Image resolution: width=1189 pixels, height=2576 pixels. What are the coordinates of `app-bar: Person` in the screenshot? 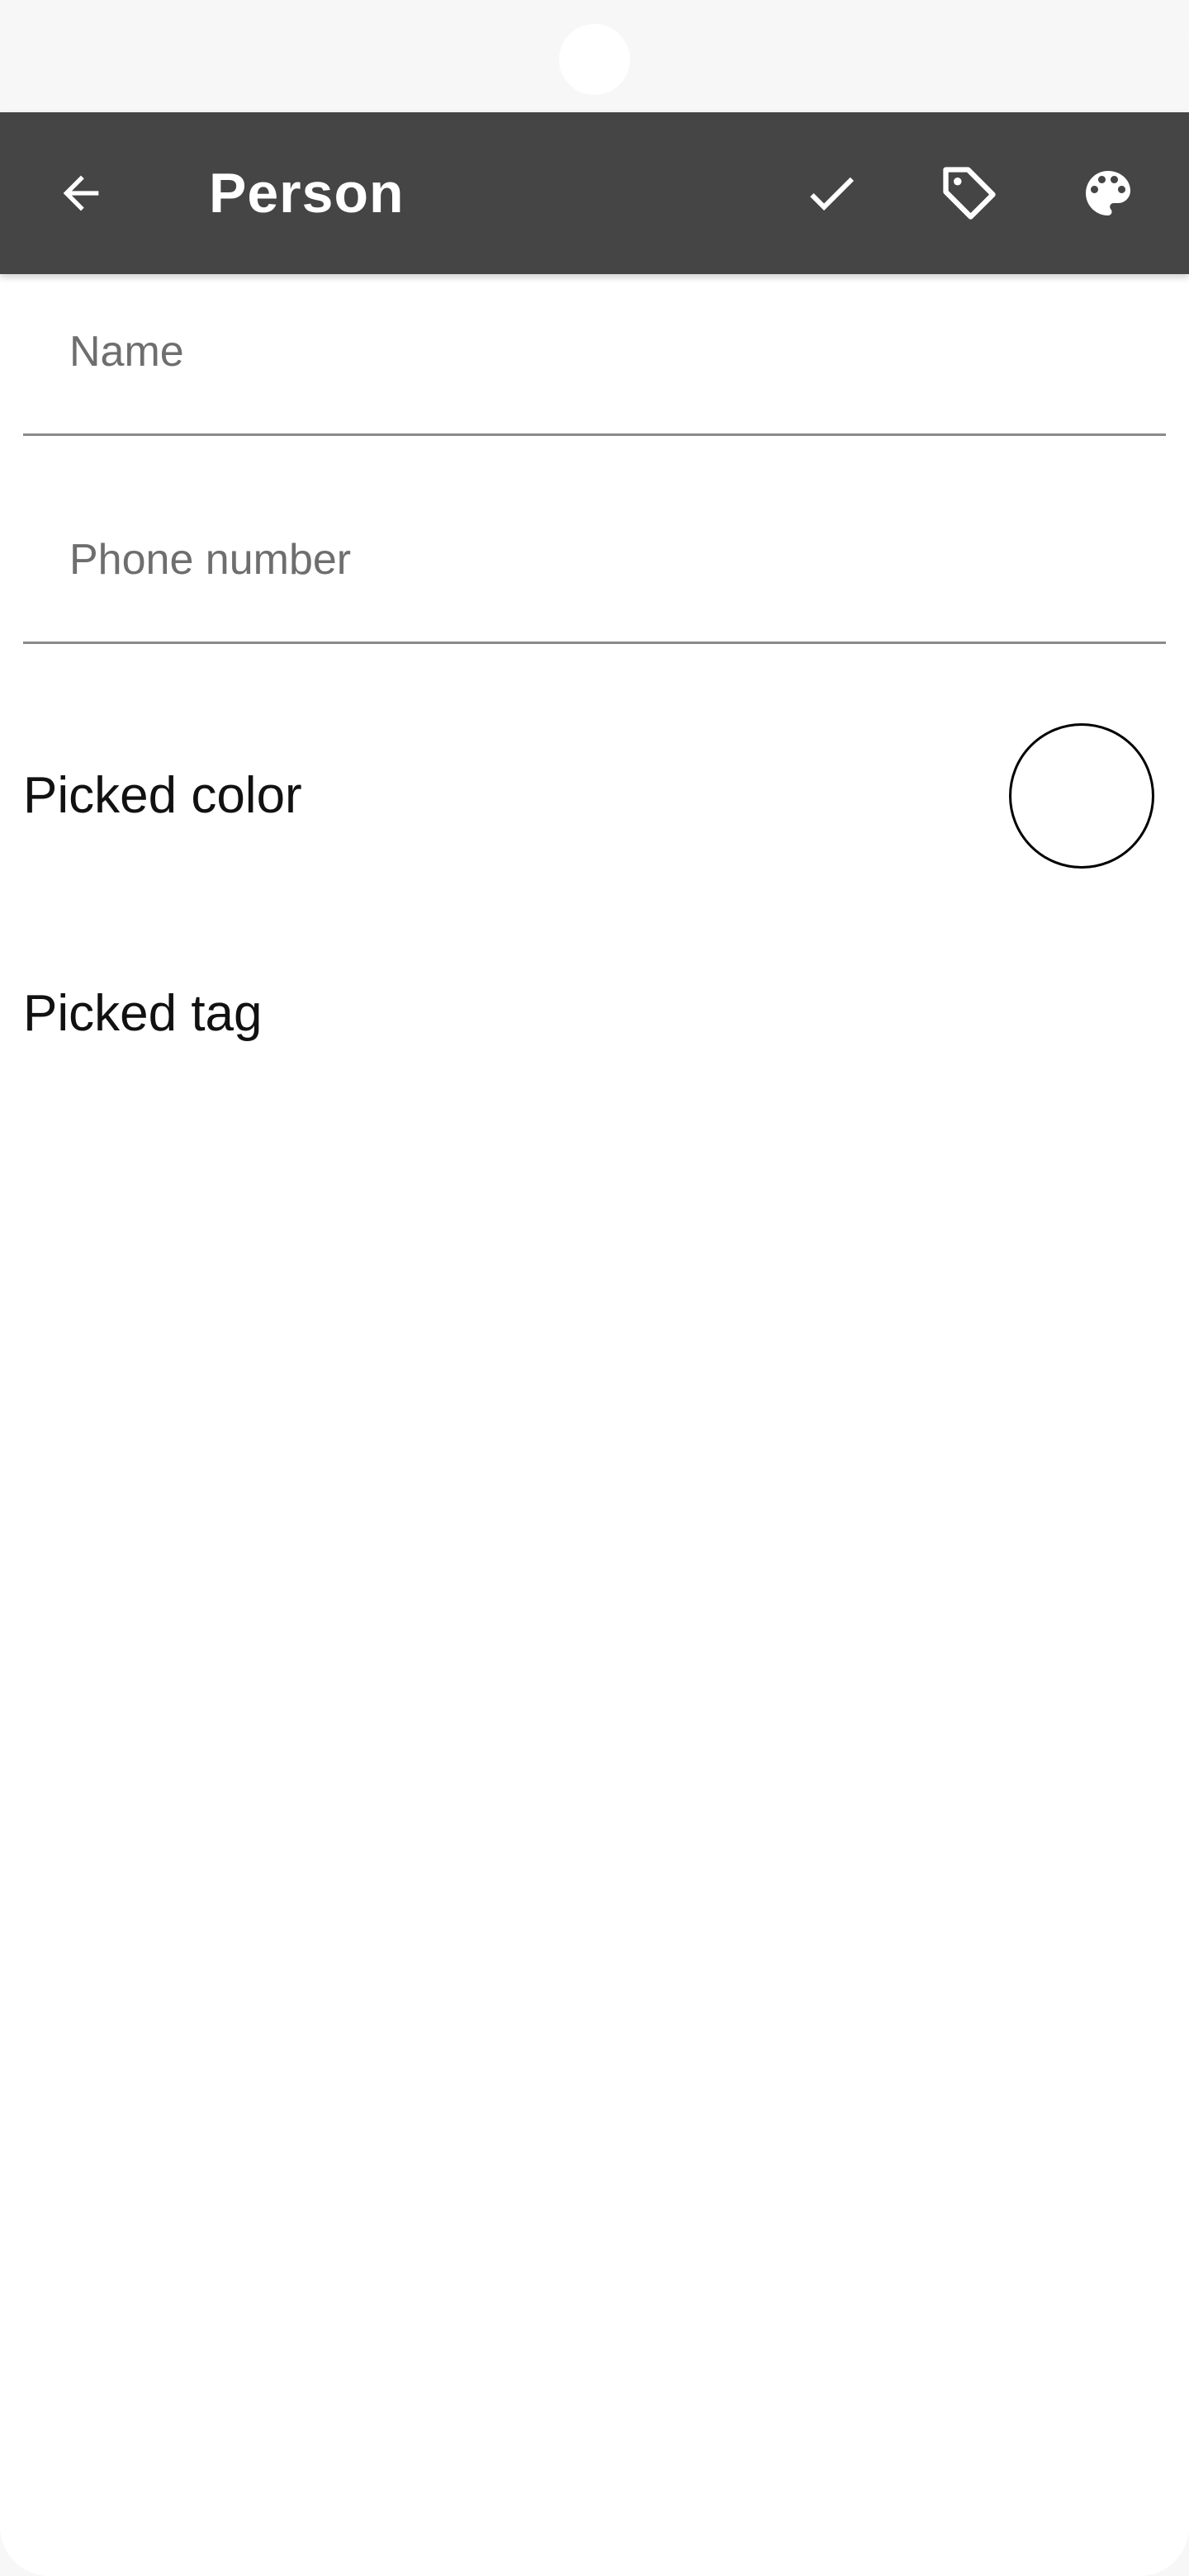 It's located at (594, 193).